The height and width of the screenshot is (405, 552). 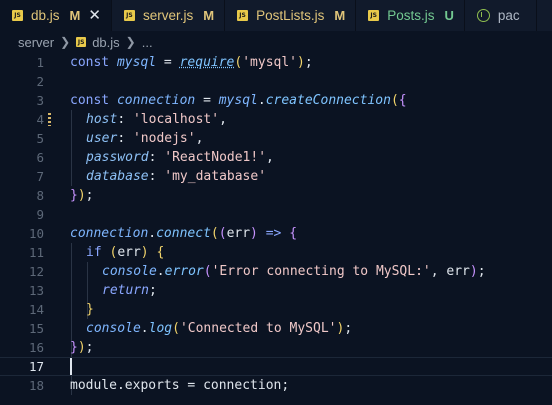 I want to click on modified-line-marker, so click(x=49, y=119).